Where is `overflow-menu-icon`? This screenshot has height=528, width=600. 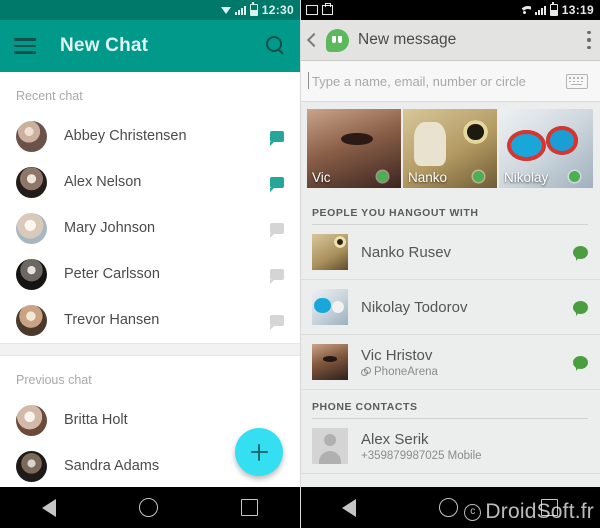
overflow-menu-icon is located at coordinates (589, 40).